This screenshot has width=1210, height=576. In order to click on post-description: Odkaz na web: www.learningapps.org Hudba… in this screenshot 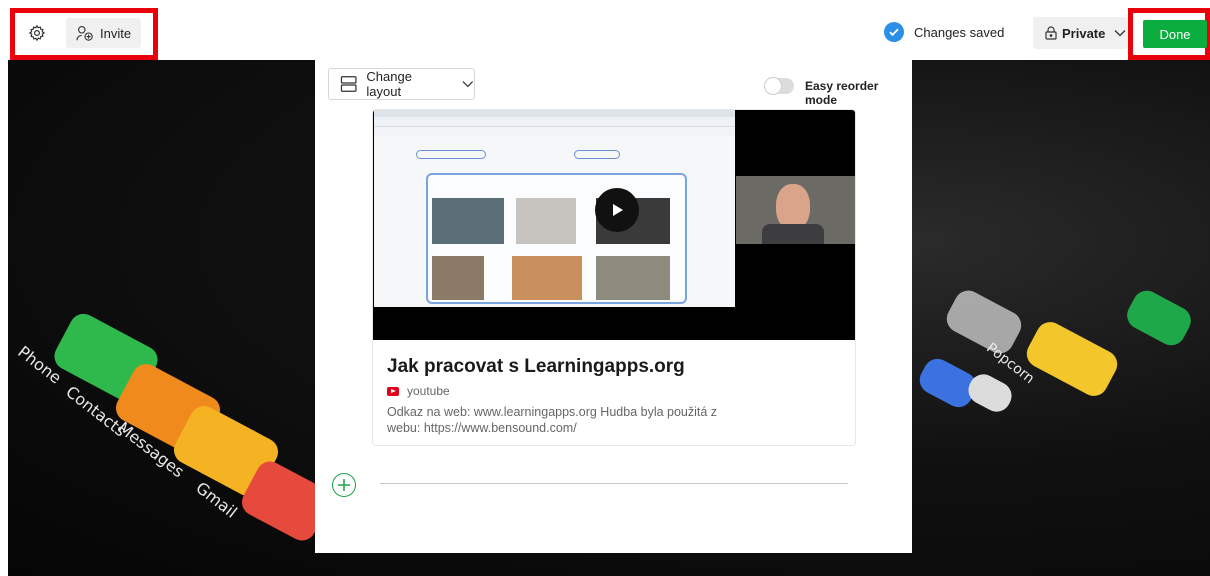, I will do `click(552, 420)`.